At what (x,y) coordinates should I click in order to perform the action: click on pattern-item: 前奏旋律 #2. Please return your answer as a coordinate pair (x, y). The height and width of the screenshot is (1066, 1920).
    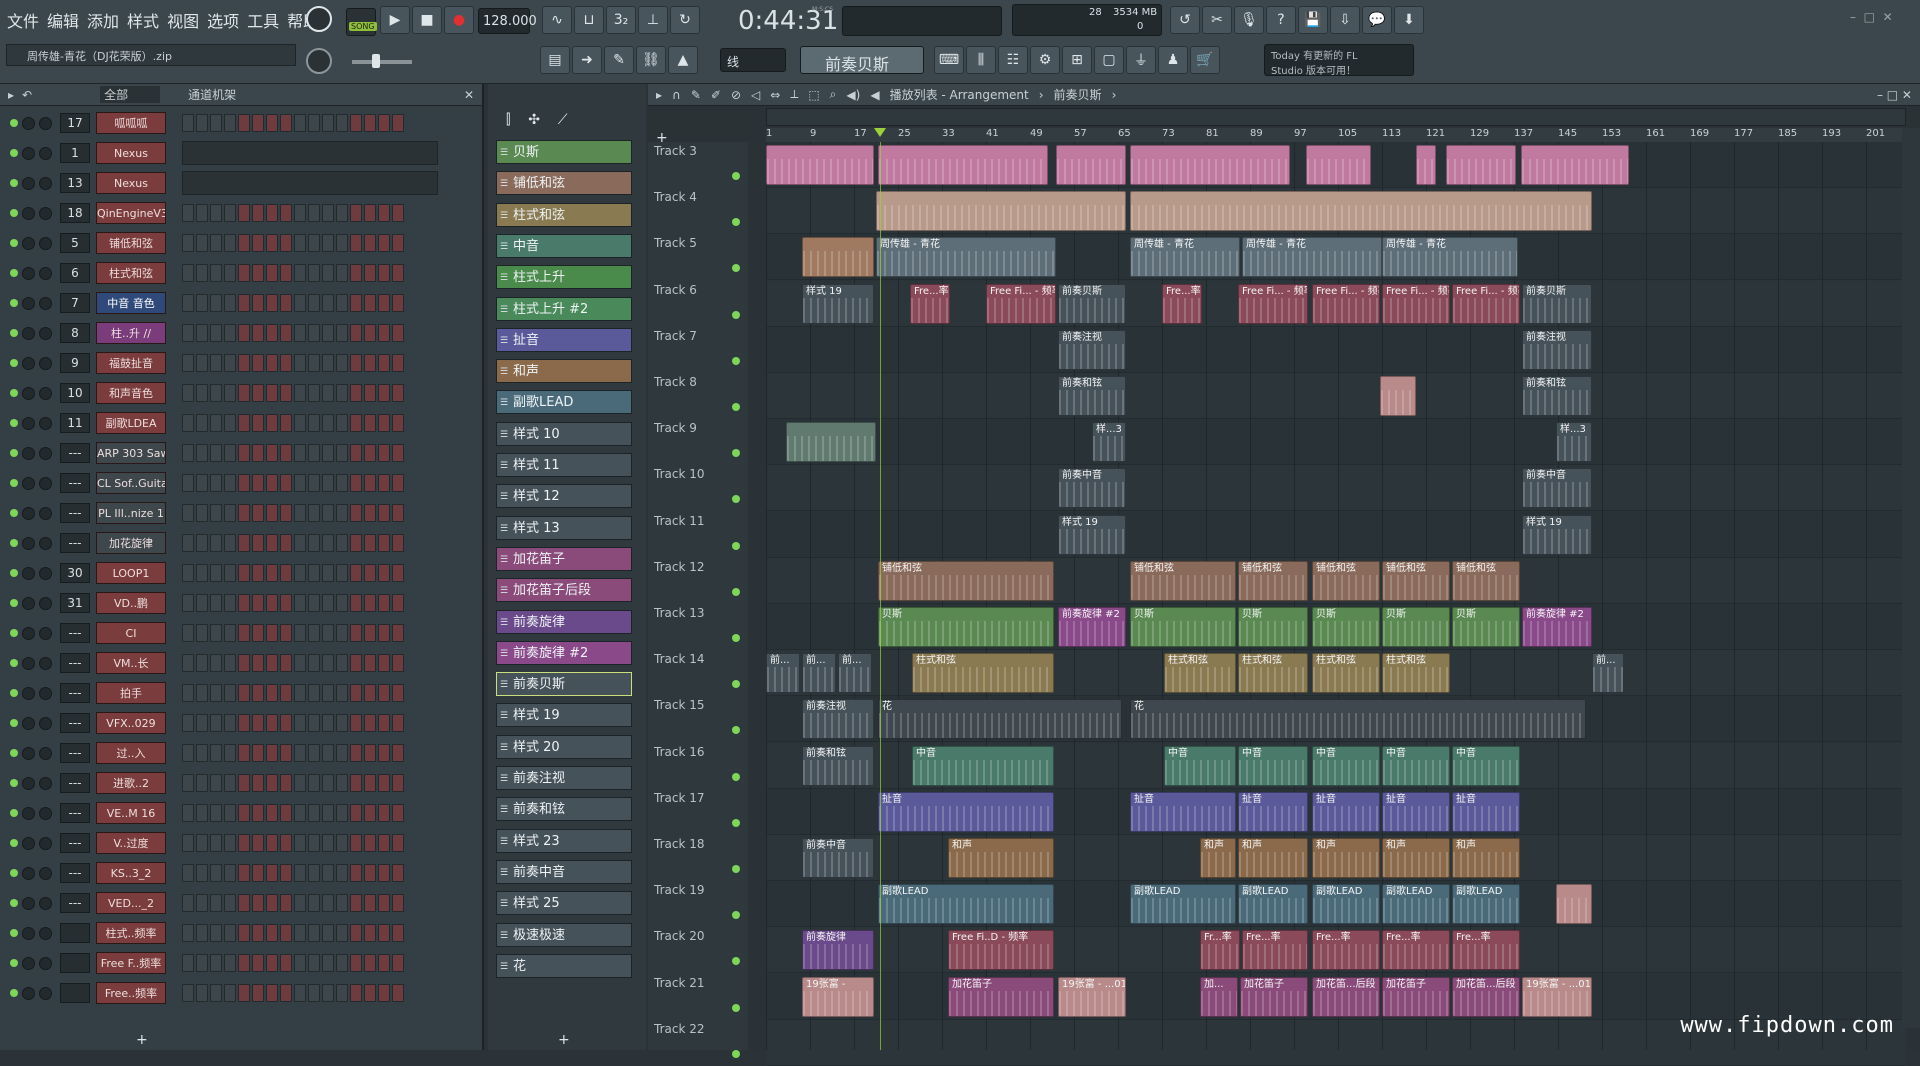
    Looking at the image, I should click on (564, 652).